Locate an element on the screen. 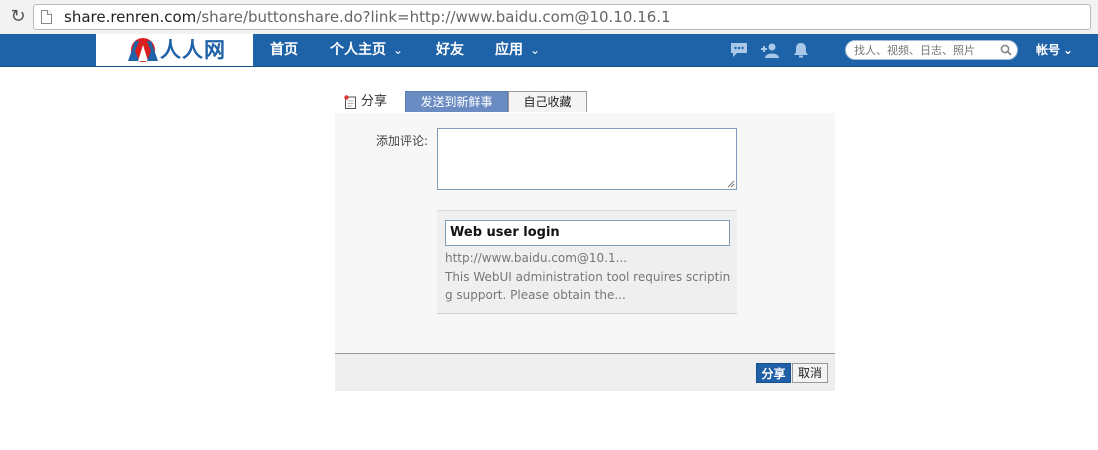  nav-home: 首页 is located at coordinates (284, 50).